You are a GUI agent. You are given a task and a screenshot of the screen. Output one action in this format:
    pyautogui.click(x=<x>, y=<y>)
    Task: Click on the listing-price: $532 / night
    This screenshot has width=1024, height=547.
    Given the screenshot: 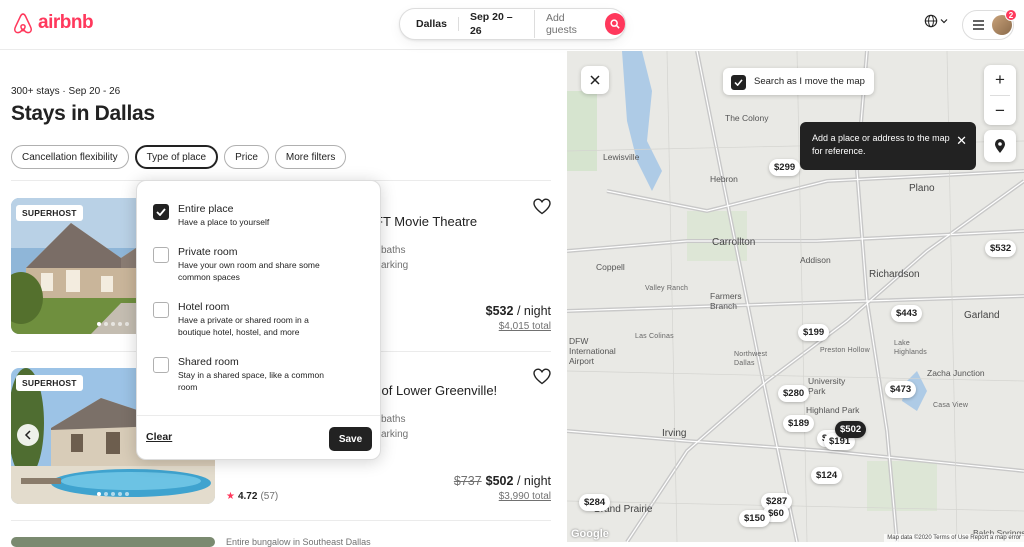 What is the action you would take?
    pyautogui.click(x=518, y=311)
    